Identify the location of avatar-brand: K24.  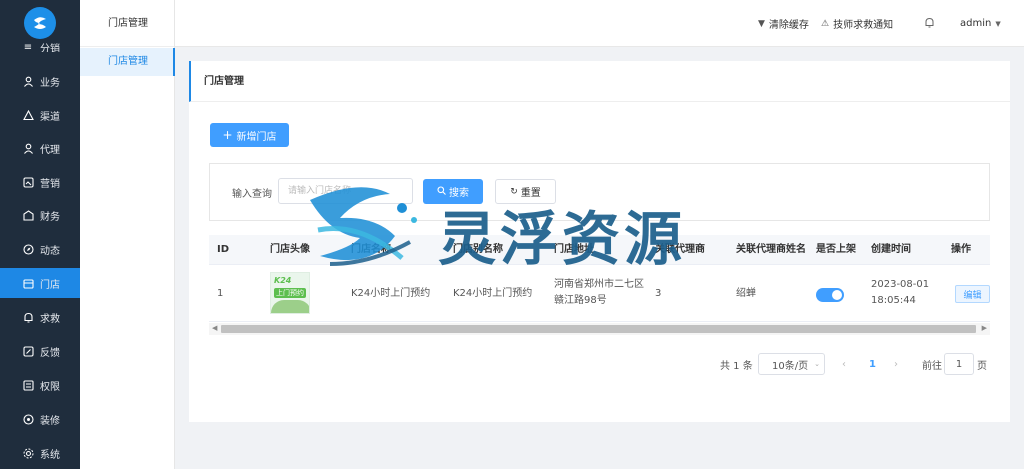
(283, 280).